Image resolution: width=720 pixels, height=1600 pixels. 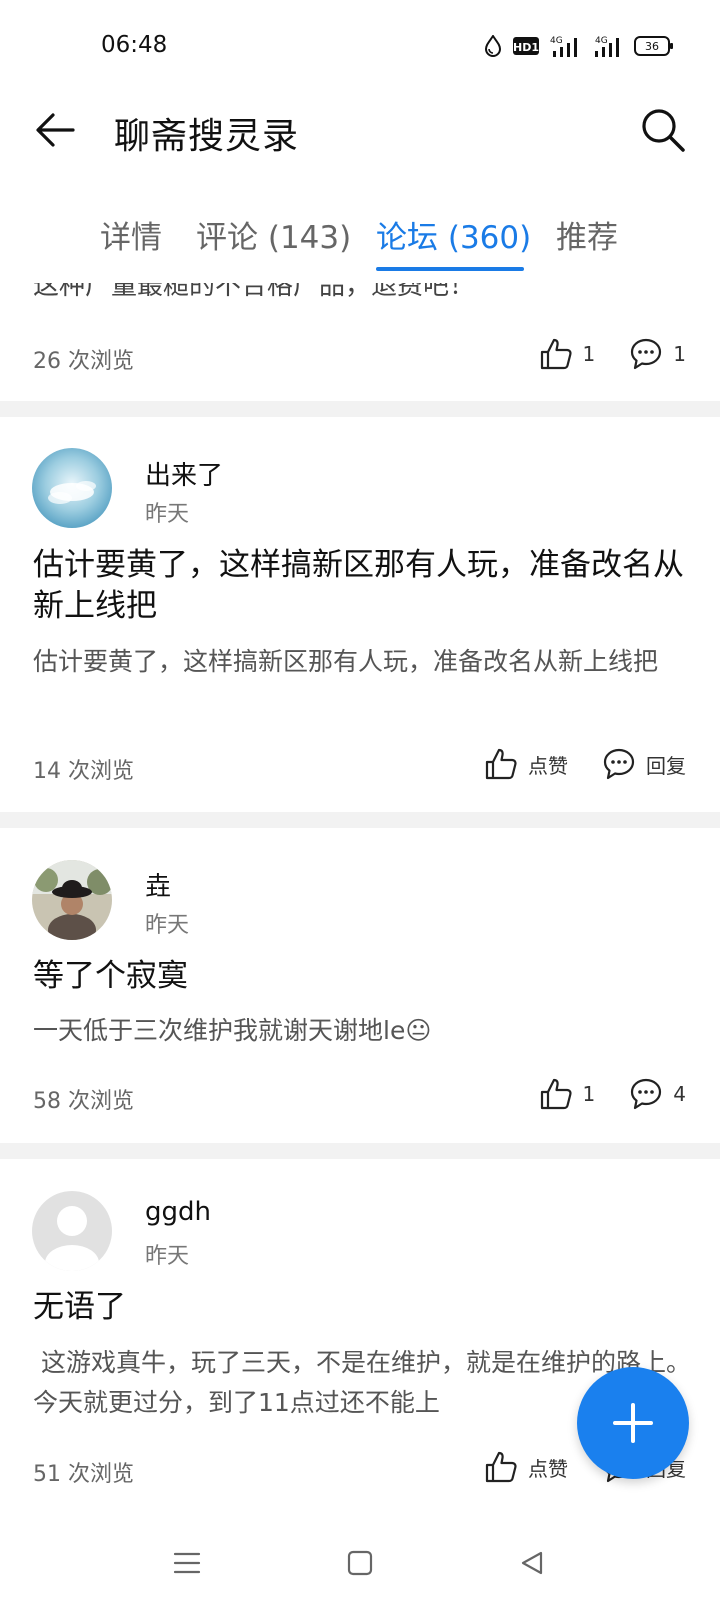 I want to click on view-count: 14 次浏览, so click(x=83, y=771).